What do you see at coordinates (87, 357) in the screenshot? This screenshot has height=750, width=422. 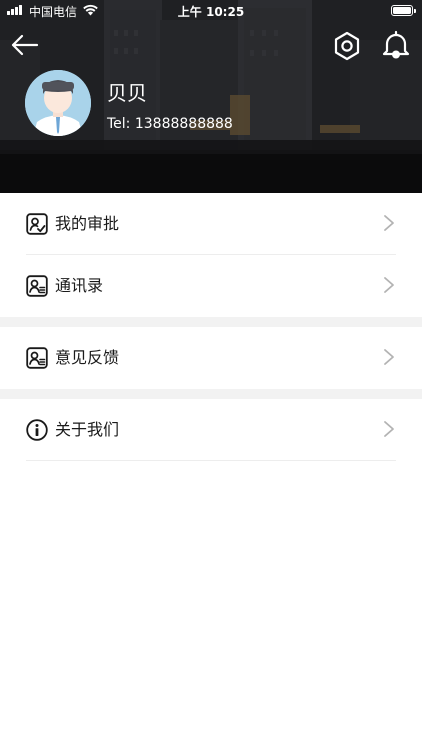 I see `menu-item-label: 意见反馈` at bounding box center [87, 357].